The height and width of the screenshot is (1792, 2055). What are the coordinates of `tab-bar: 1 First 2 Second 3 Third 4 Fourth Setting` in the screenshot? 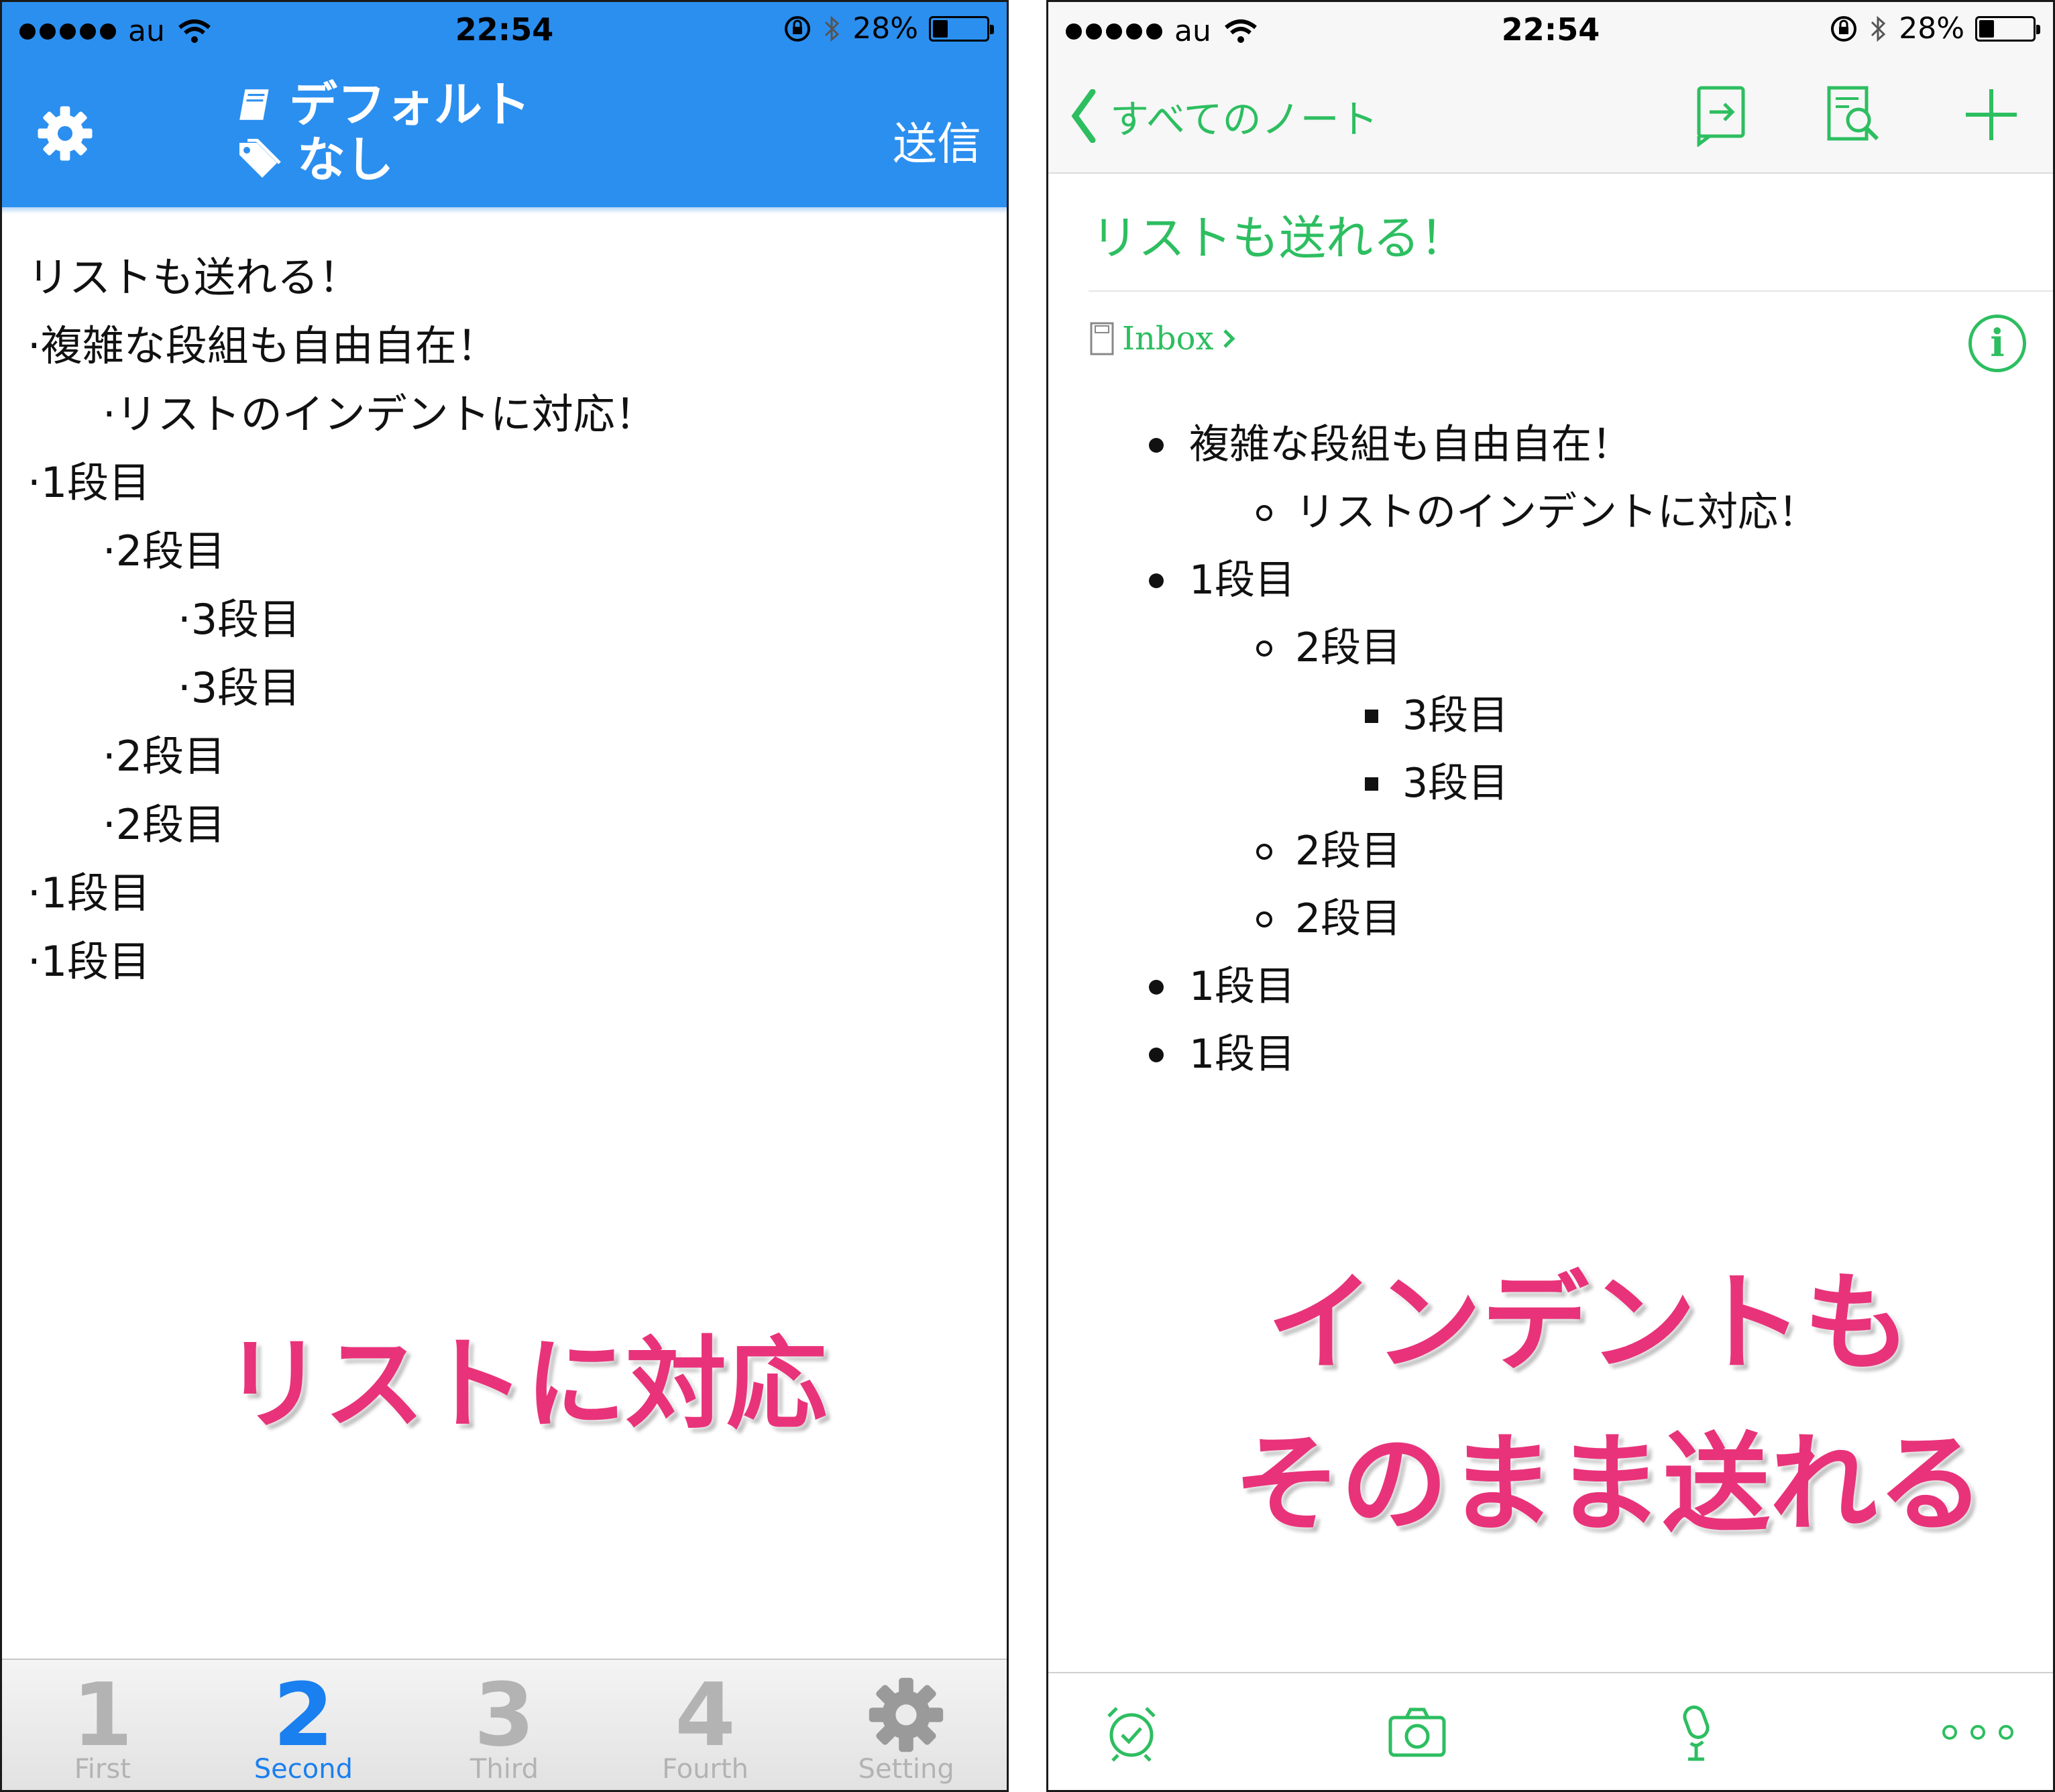 It's located at (504, 1724).